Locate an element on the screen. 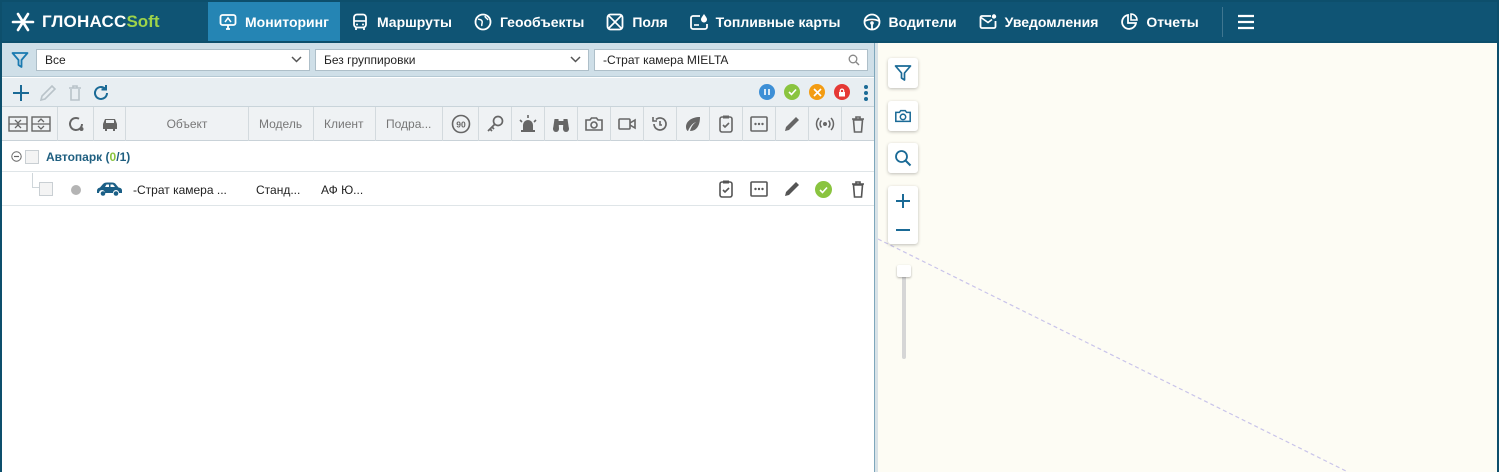 This screenshot has width=1499, height=472. history-icon is located at coordinates (659, 124).